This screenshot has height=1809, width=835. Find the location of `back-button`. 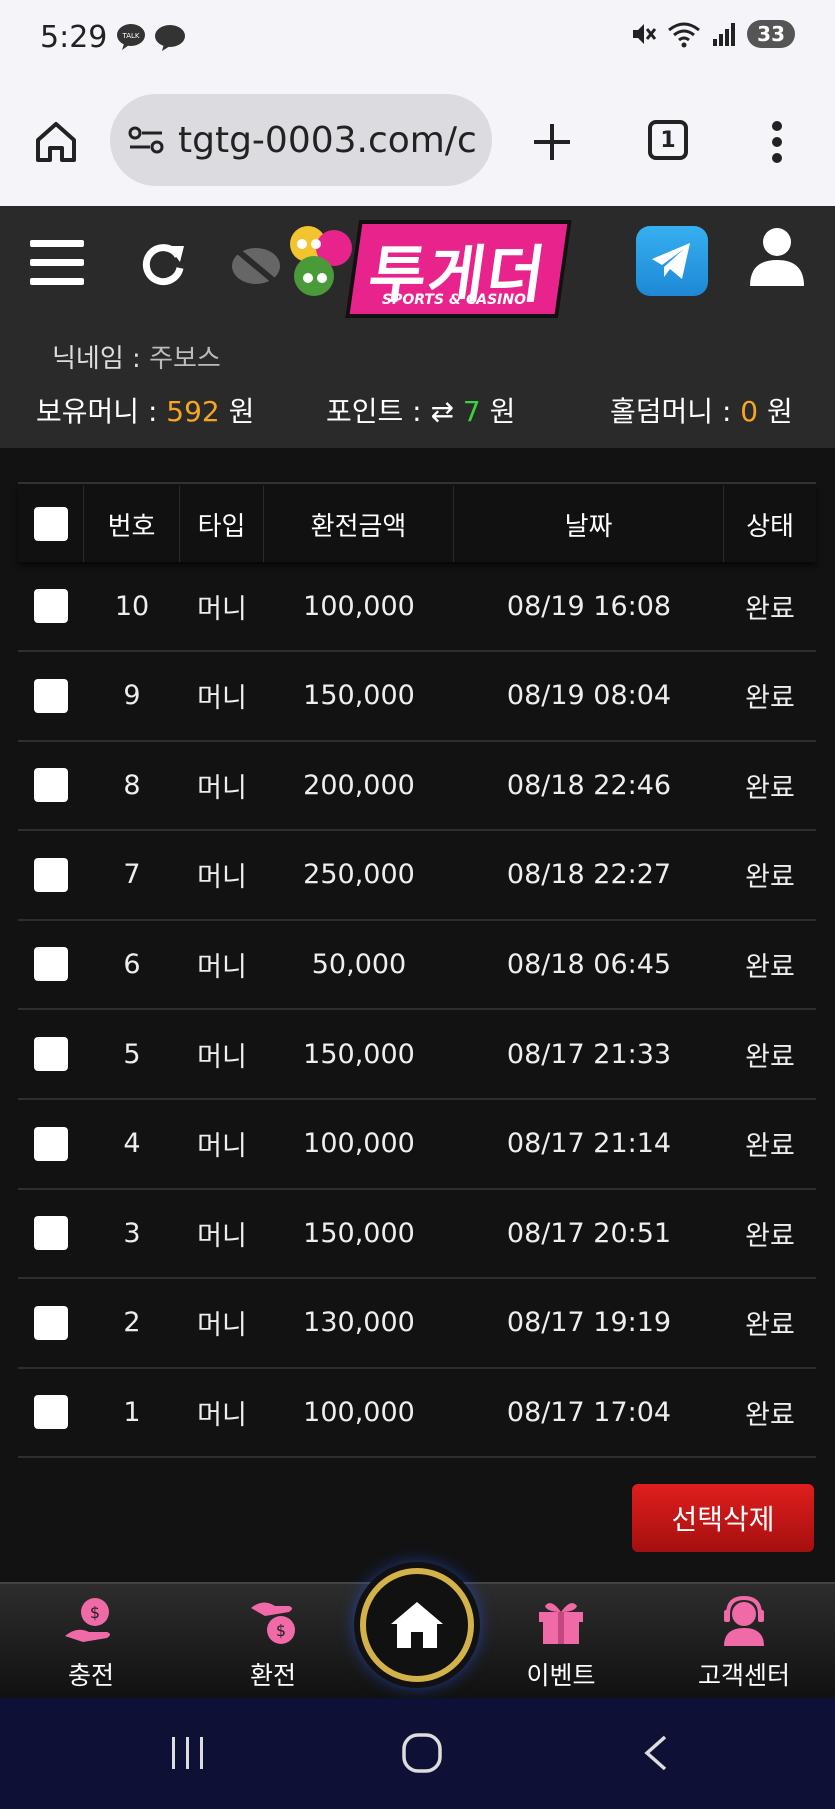

back-button is located at coordinates (656, 1753).